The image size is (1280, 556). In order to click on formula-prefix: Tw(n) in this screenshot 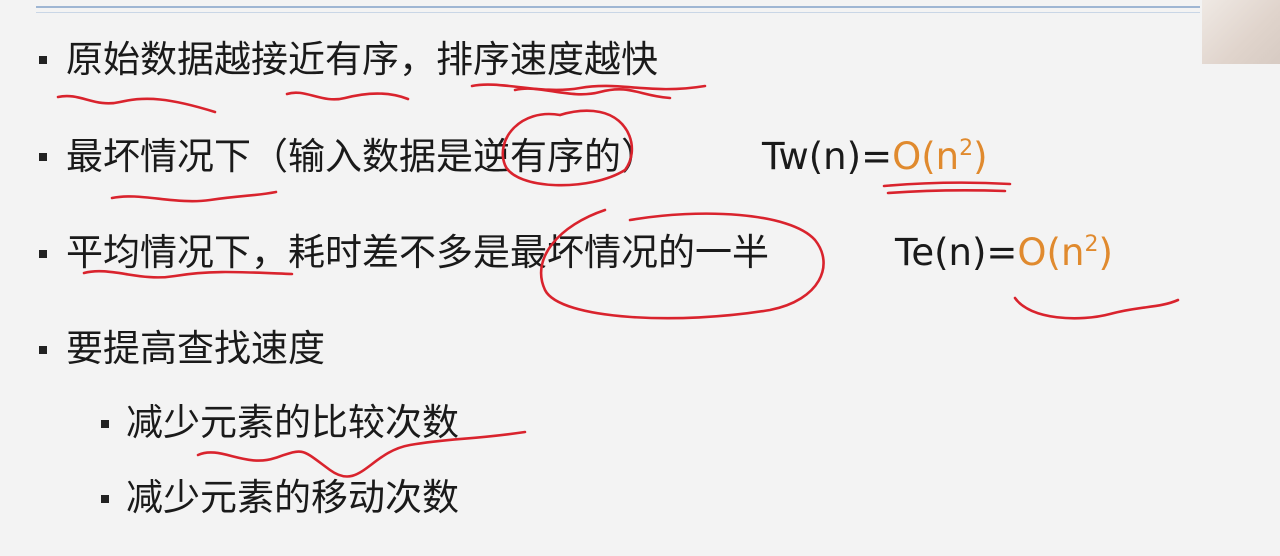, I will do `click(812, 156)`.